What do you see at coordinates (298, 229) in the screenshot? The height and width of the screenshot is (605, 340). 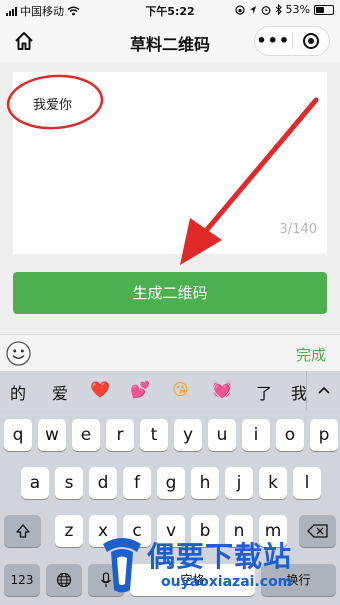 I see `char-counter: 3/140` at bounding box center [298, 229].